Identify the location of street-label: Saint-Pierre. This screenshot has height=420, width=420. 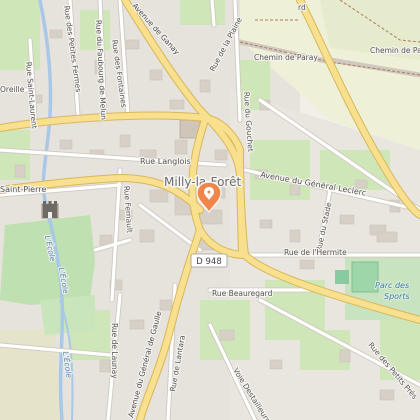
(23, 189).